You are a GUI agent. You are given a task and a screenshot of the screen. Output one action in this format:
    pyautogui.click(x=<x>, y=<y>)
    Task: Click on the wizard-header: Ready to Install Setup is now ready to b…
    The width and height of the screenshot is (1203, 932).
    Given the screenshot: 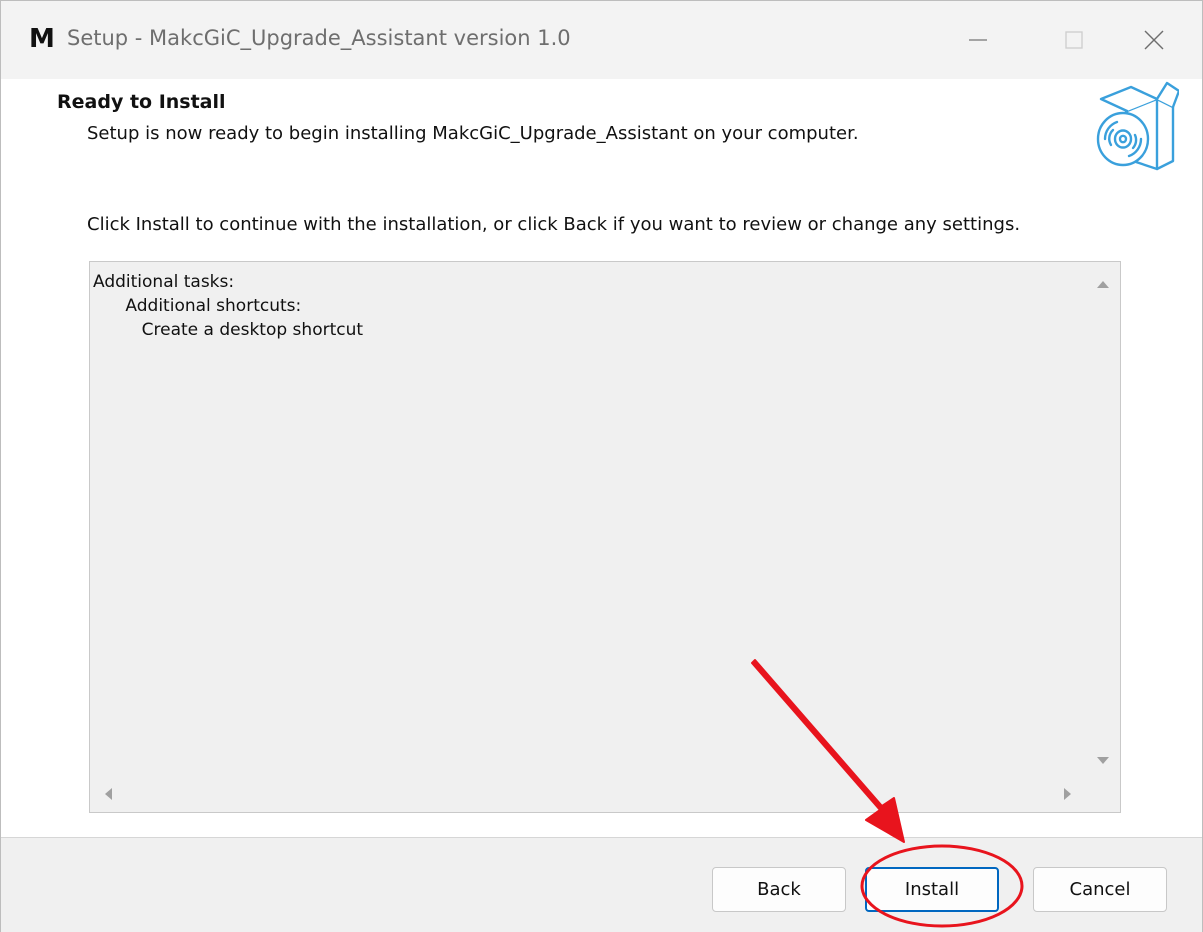 What is the action you would take?
    pyautogui.click(x=601, y=133)
    